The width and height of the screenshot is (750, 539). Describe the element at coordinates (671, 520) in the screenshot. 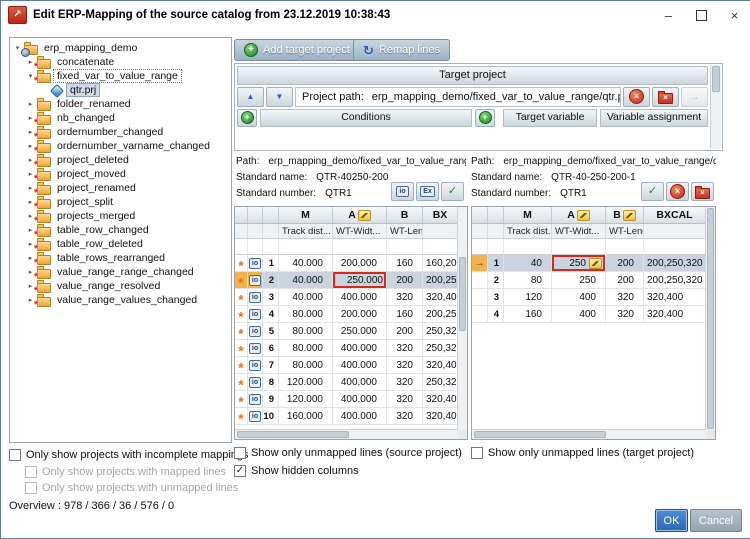

I see `ok-button: OK` at that location.